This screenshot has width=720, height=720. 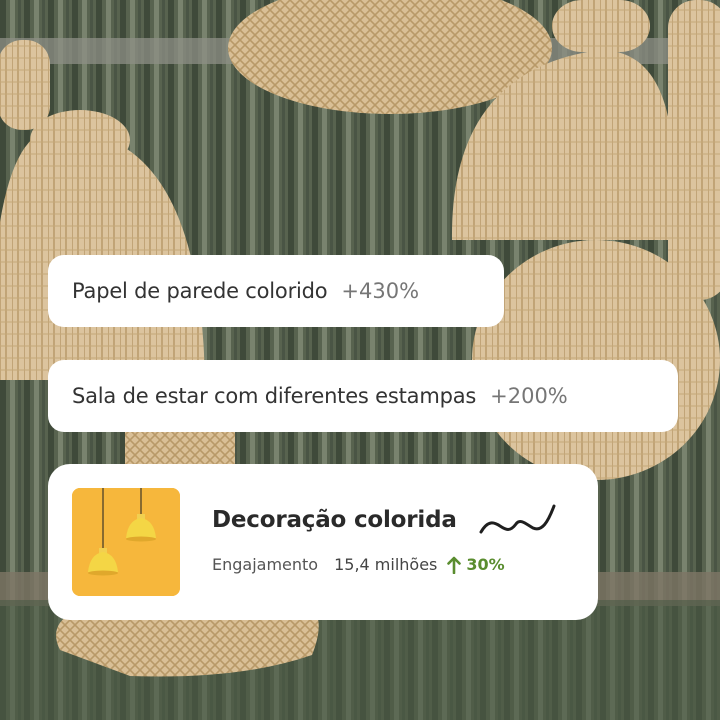 What do you see at coordinates (386, 564) in the screenshot?
I see `engagement-value: 15,4 milhões` at bounding box center [386, 564].